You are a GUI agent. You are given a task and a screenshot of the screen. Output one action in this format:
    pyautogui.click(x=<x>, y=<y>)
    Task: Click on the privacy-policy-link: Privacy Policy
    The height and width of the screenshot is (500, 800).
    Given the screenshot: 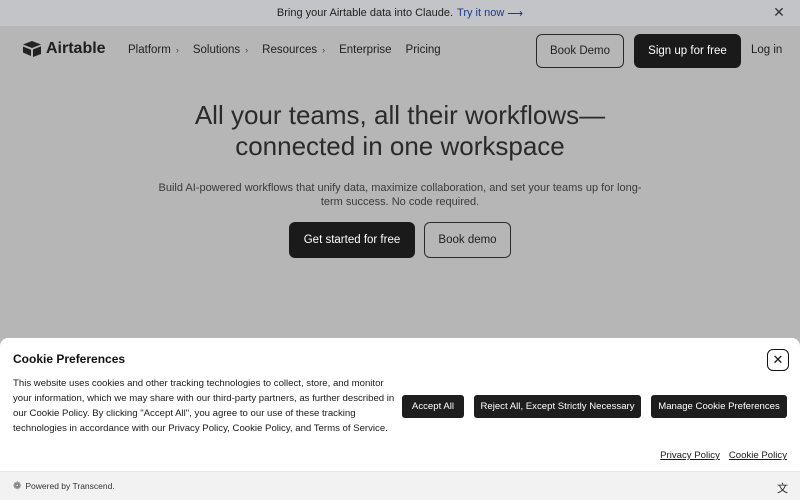 What is the action you would take?
    pyautogui.click(x=690, y=455)
    